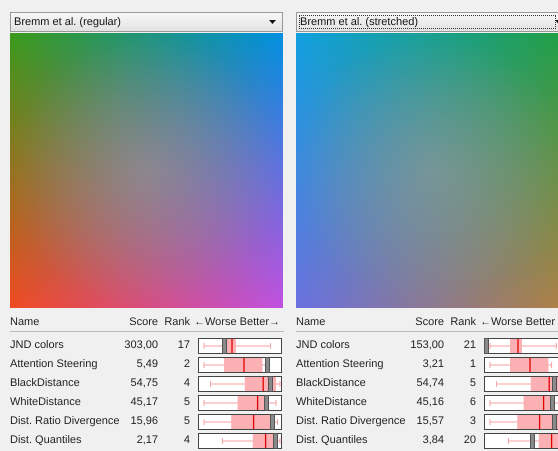  I want to click on scheme-dropdown: Bremm et al. (stretched), so click(427, 22).